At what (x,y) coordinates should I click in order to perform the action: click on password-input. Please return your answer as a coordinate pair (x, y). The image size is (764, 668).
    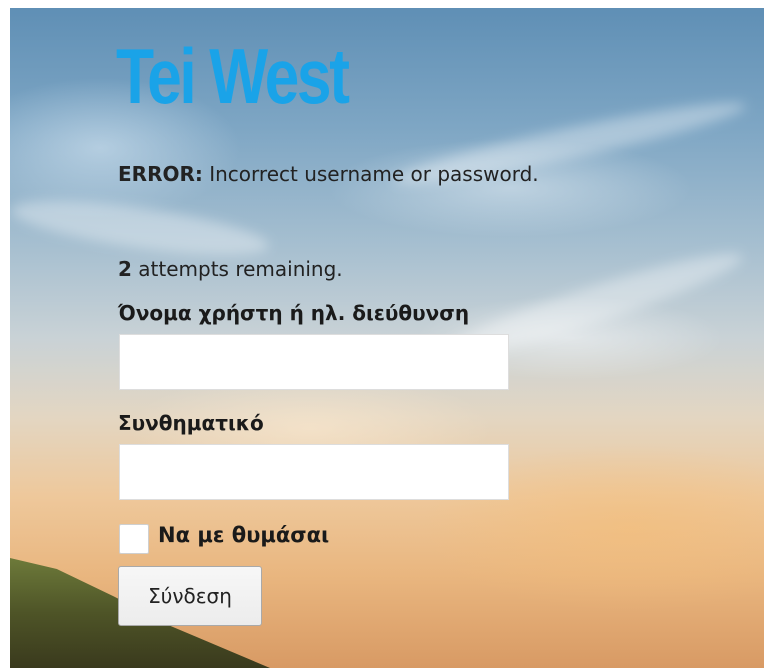
    Looking at the image, I should click on (314, 472).